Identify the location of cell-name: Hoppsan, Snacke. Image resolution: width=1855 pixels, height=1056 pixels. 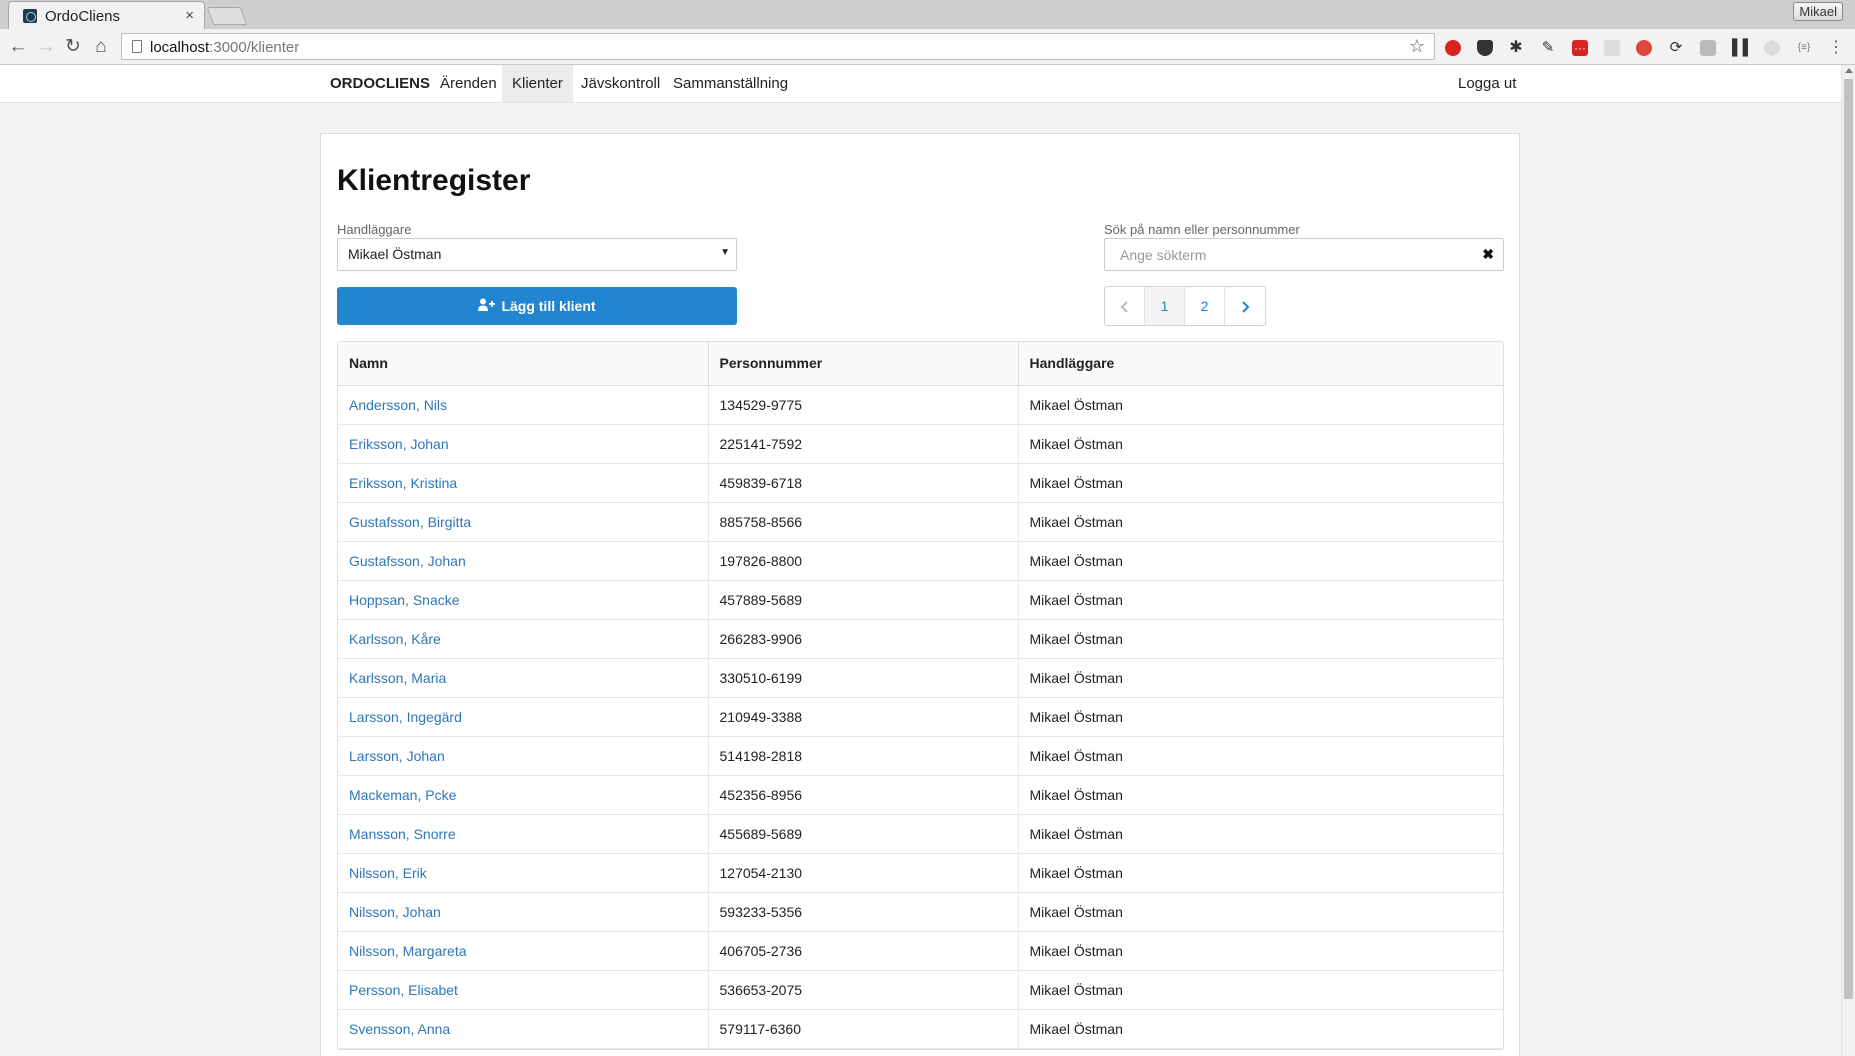
(523, 600).